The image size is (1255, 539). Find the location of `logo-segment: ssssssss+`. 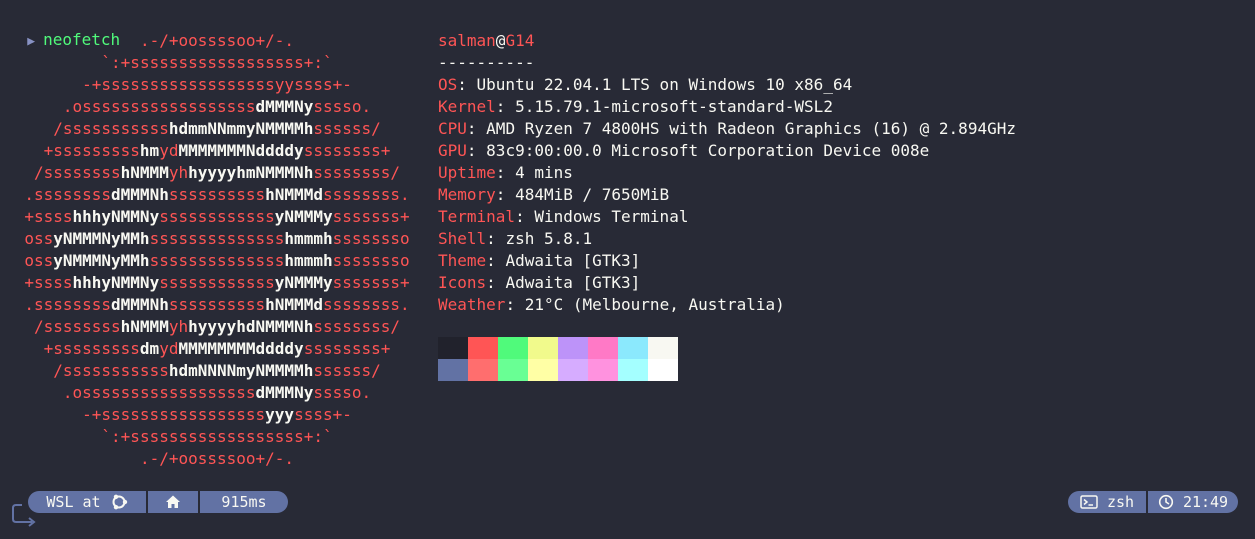

logo-segment: ssssssss+ is located at coordinates (347, 348).